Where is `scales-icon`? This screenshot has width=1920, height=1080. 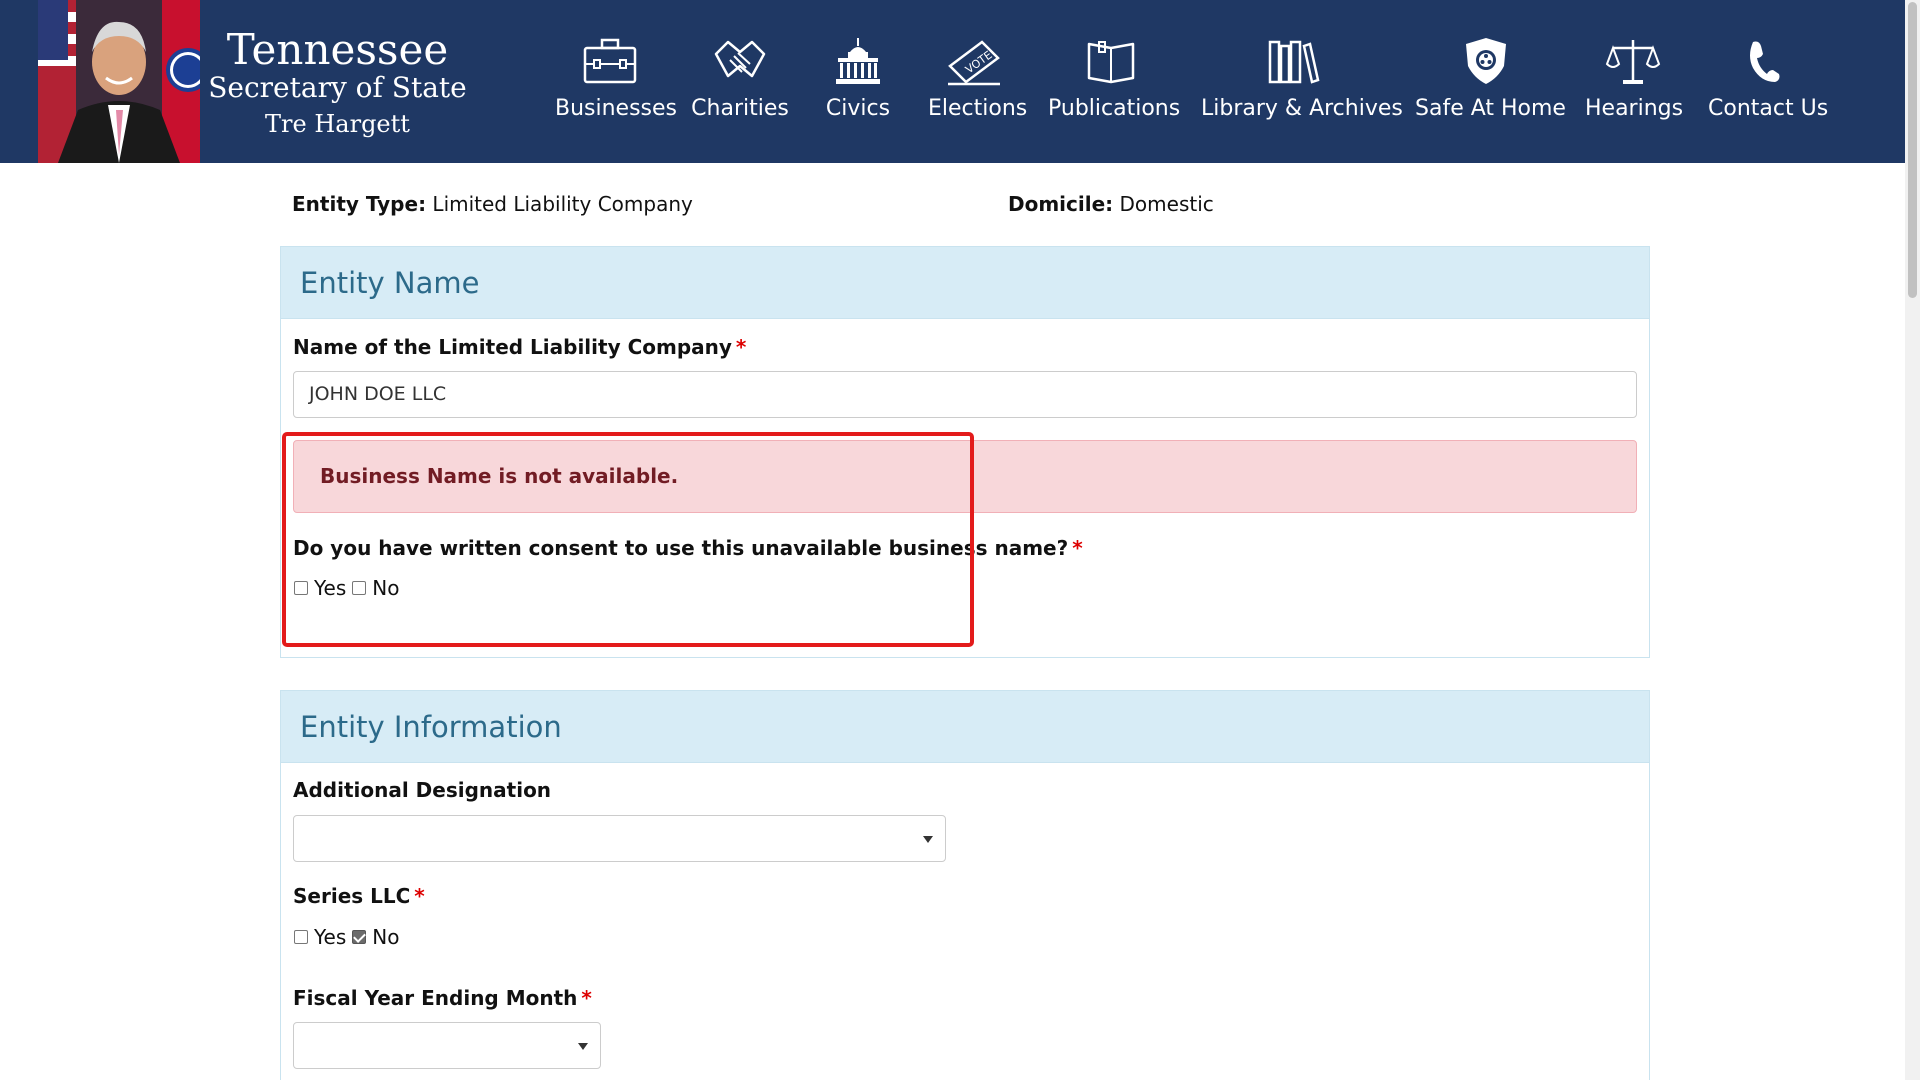
scales-icon is located at coordinates (1633, 62).